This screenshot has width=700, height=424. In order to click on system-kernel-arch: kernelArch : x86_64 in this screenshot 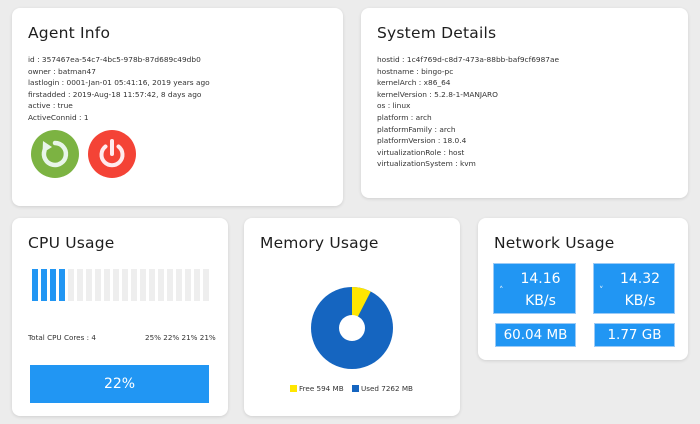, I will do `click(414, 83)`.